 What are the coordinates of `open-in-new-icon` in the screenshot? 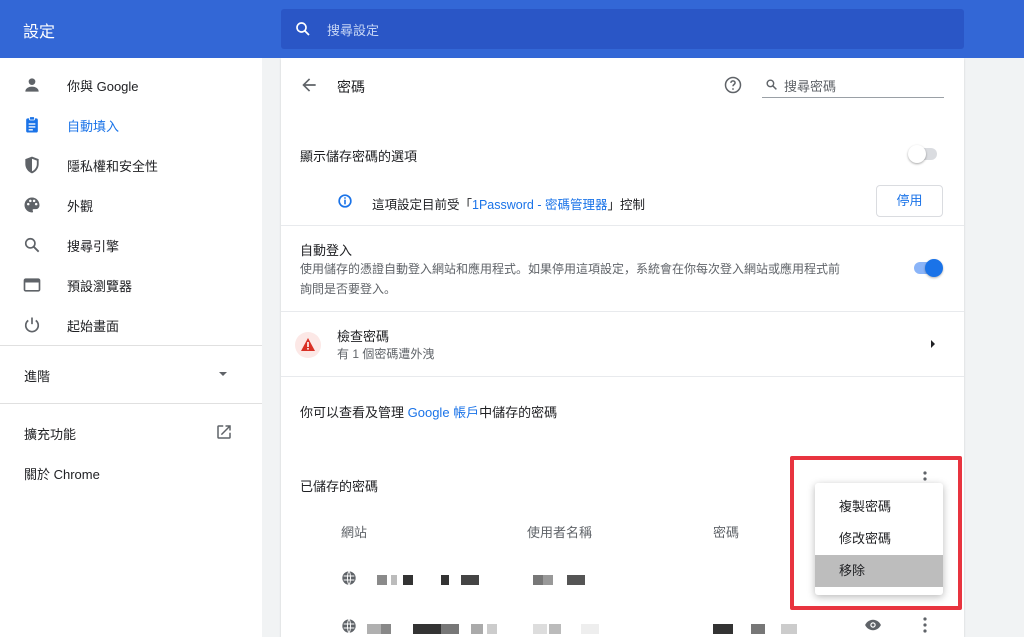 It's located at (224, 432).